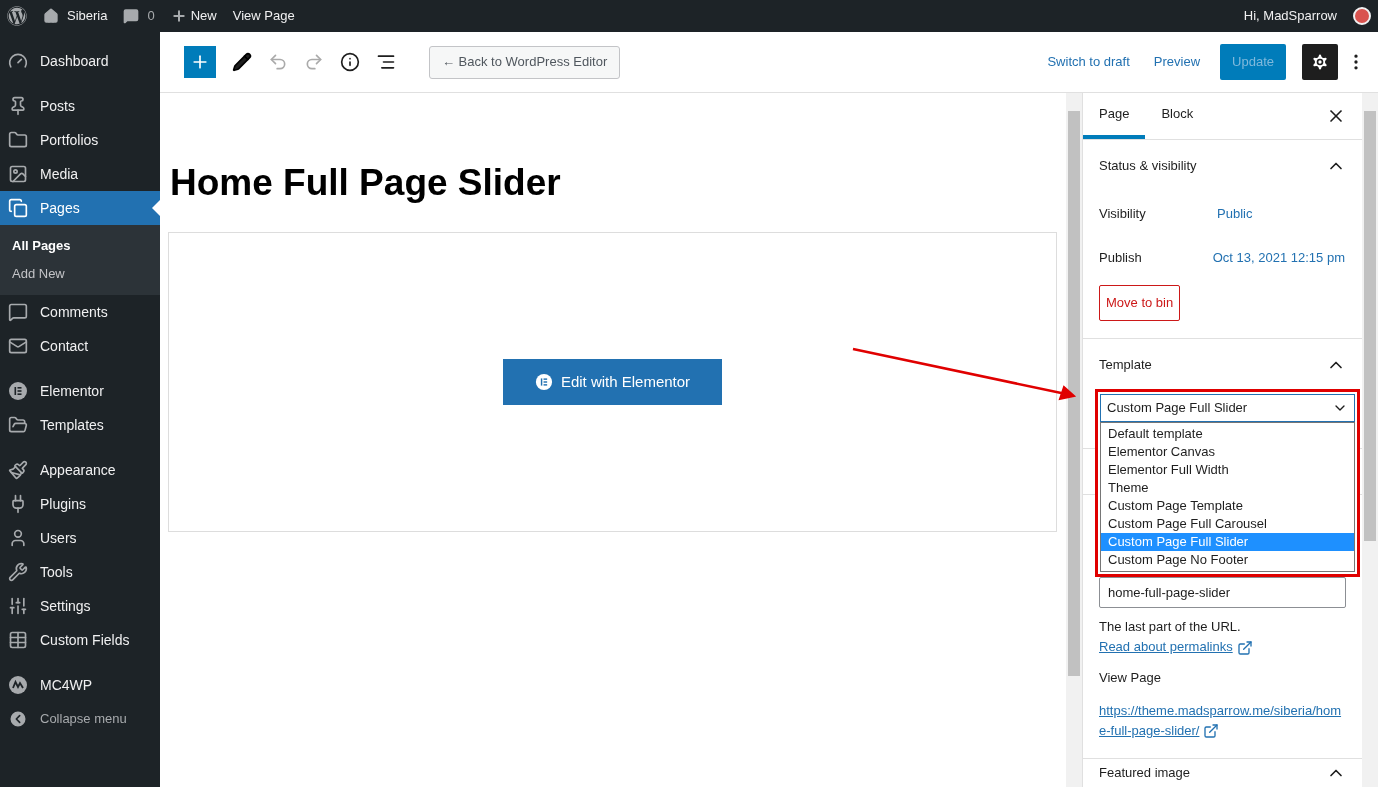 The width and height of the screenshot is (1378, 787). What do you see at coordinates (80, 640) in the screenshot?
I see `menu-item: Custom Fields` at bounding box center [80, 640].